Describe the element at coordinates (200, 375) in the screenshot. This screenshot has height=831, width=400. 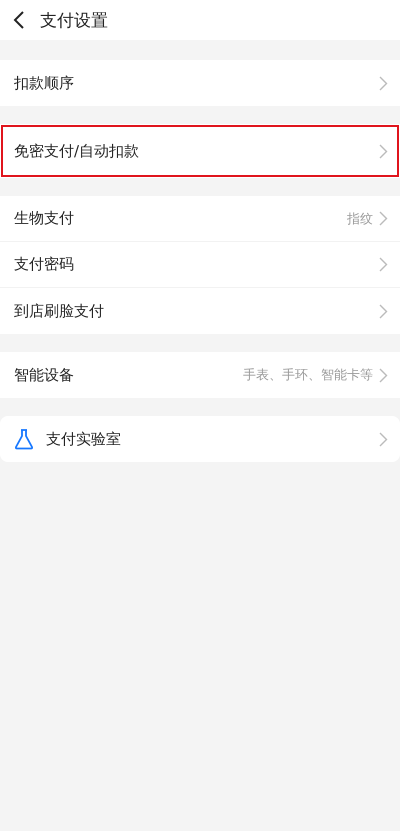
I see `settings-row: 智能设备 手表、手环、智能卡等` at that location.